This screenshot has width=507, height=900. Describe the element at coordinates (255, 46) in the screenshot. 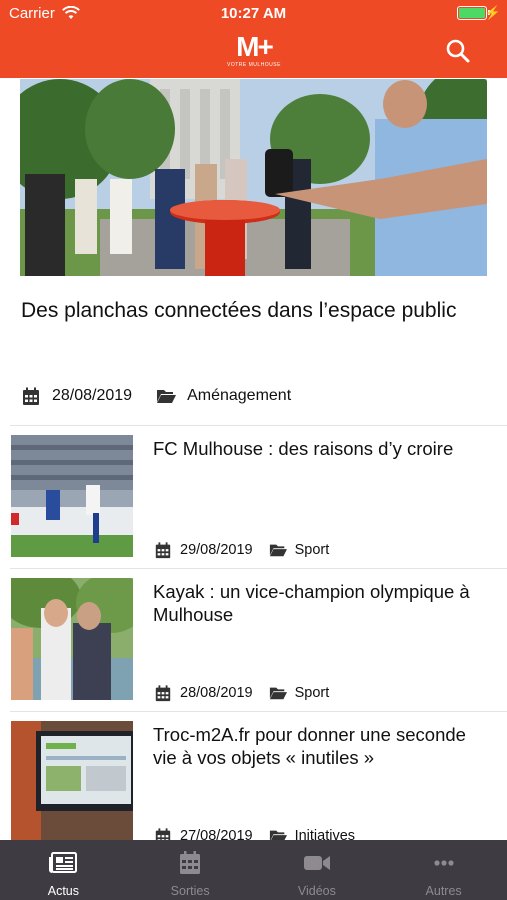

I see `logo-mark: M+` at that location.